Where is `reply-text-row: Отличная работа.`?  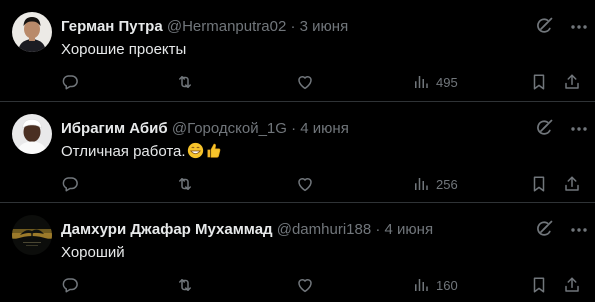
reply-text-row: Отличная работа. is located at coordinates (141, 152).